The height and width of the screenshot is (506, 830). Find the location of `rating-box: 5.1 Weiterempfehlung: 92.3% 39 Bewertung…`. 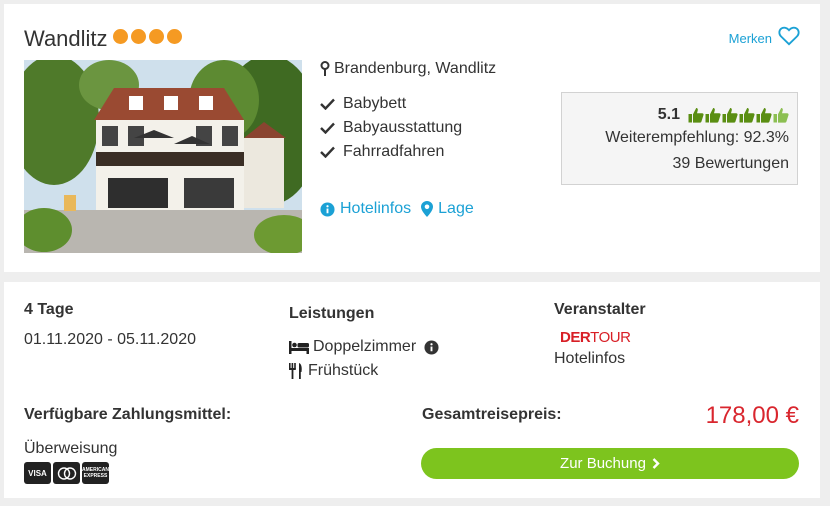

rating-box: 5.1 Weiterempfehlung: 92.3% 39 Bewertung… is located at coordinates (679, 138).